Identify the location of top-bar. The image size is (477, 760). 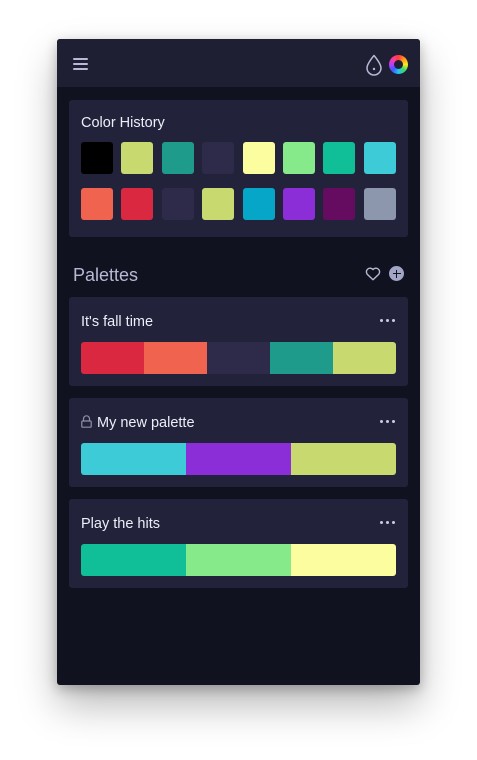
(238, 63).